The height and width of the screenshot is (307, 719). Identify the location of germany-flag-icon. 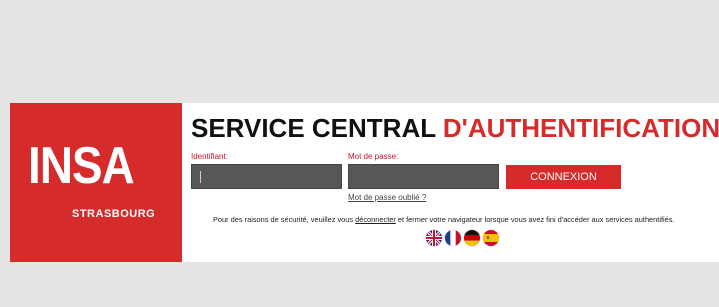
(472, 238).